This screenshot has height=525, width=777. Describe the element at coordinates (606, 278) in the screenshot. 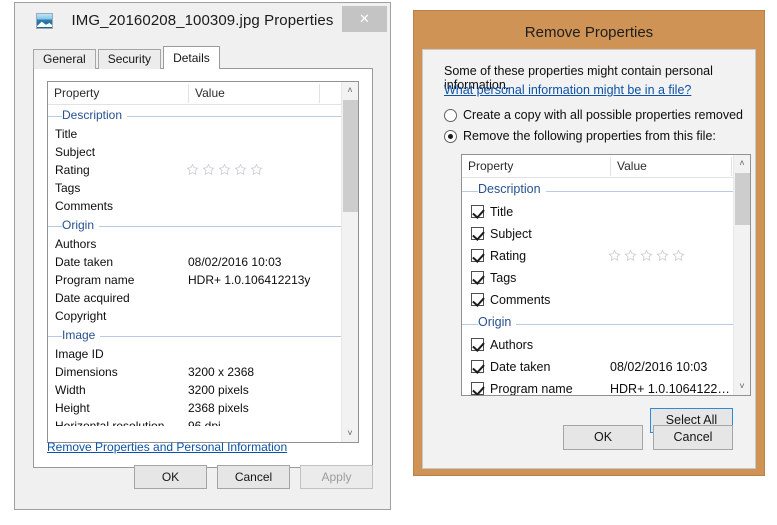

I see `list-item: Tags` at that location.